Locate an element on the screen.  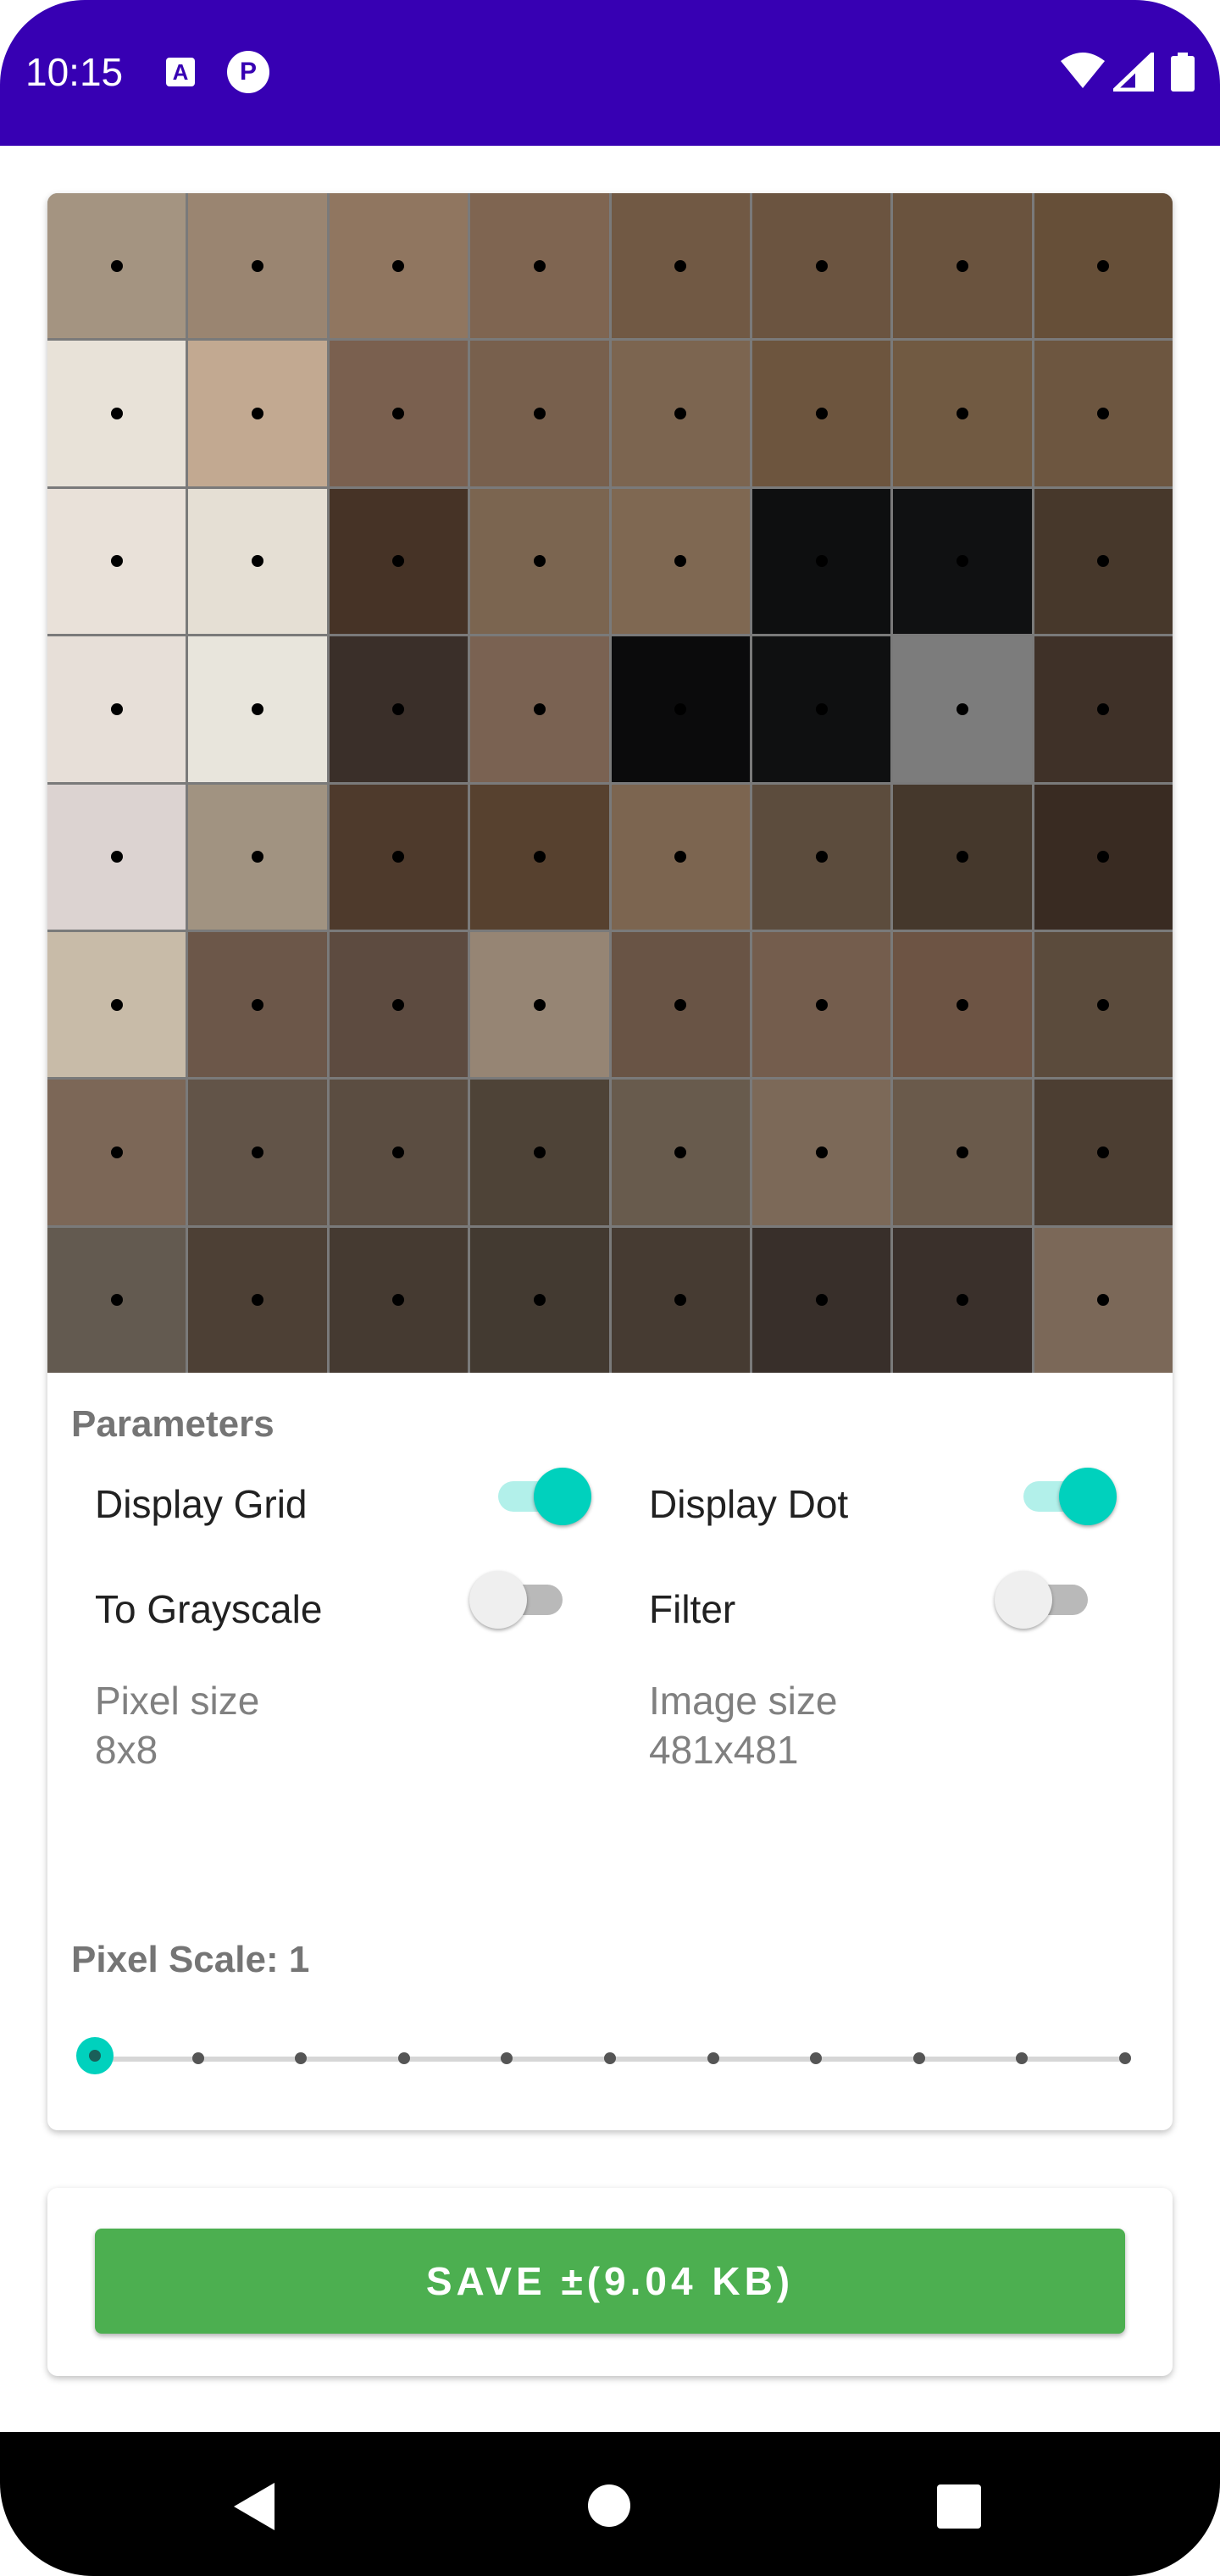
image-size-label: Image size is located at coordinates (743, 1701).